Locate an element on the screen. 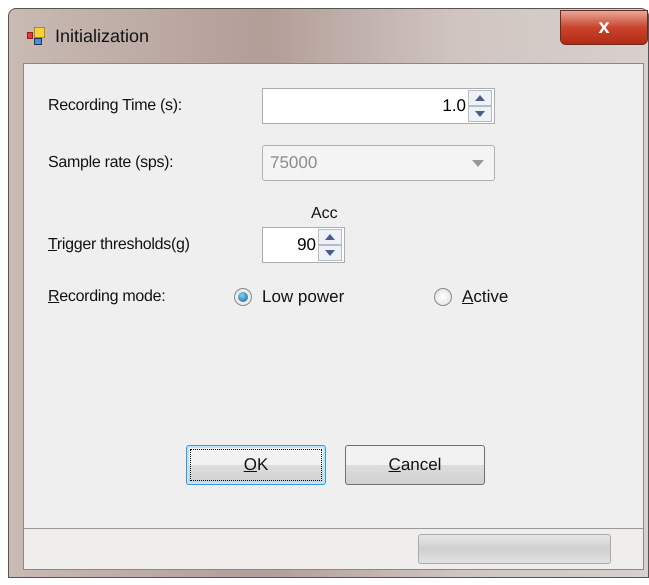 This screenshot has width=649, height=585. radio-option: Low power is located at coordinates (334, 297).